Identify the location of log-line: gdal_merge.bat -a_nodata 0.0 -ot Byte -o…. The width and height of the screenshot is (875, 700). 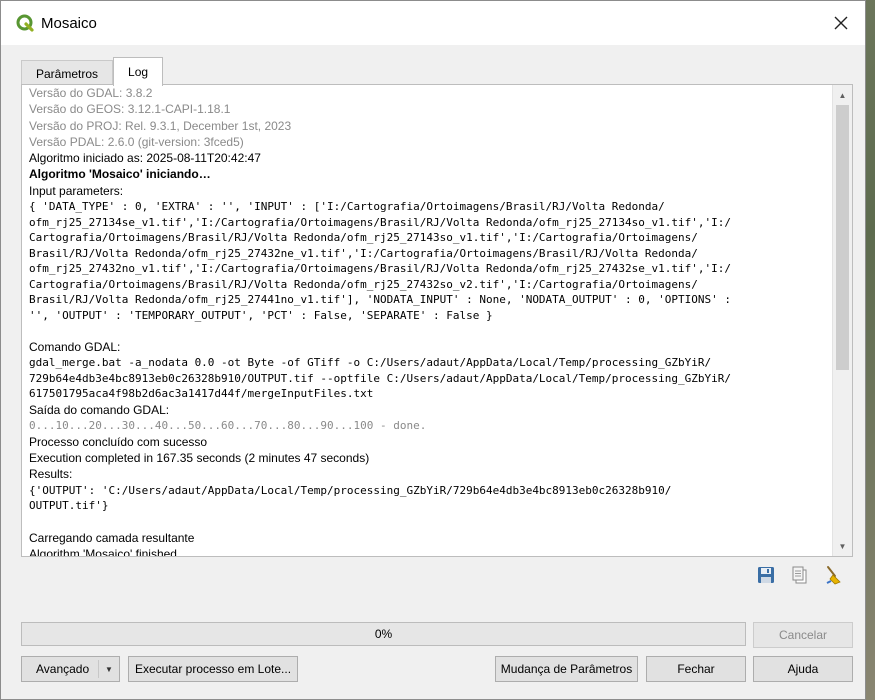
(370, 363).